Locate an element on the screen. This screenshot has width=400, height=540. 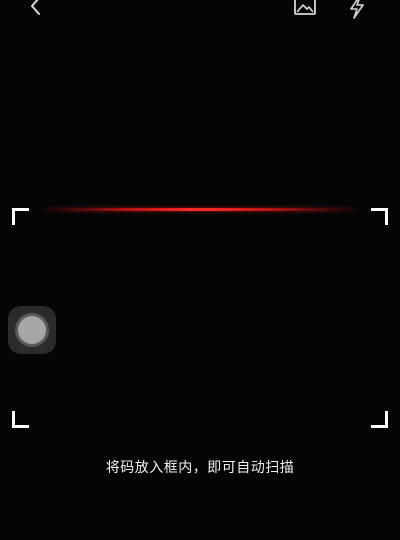
lightning-icon is located at coordinates (357, 9).